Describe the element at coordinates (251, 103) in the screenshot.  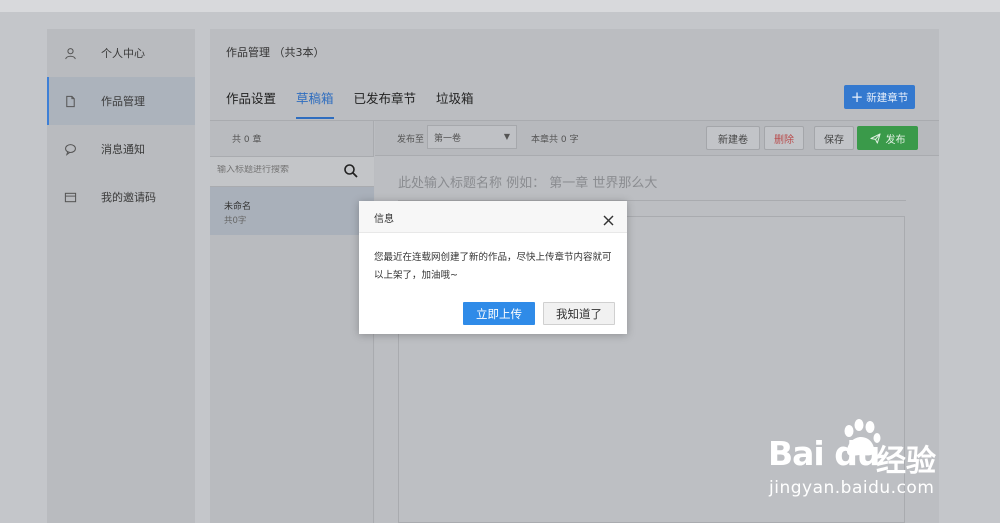
I see `tab-work-settings: 作品设置` at that location.